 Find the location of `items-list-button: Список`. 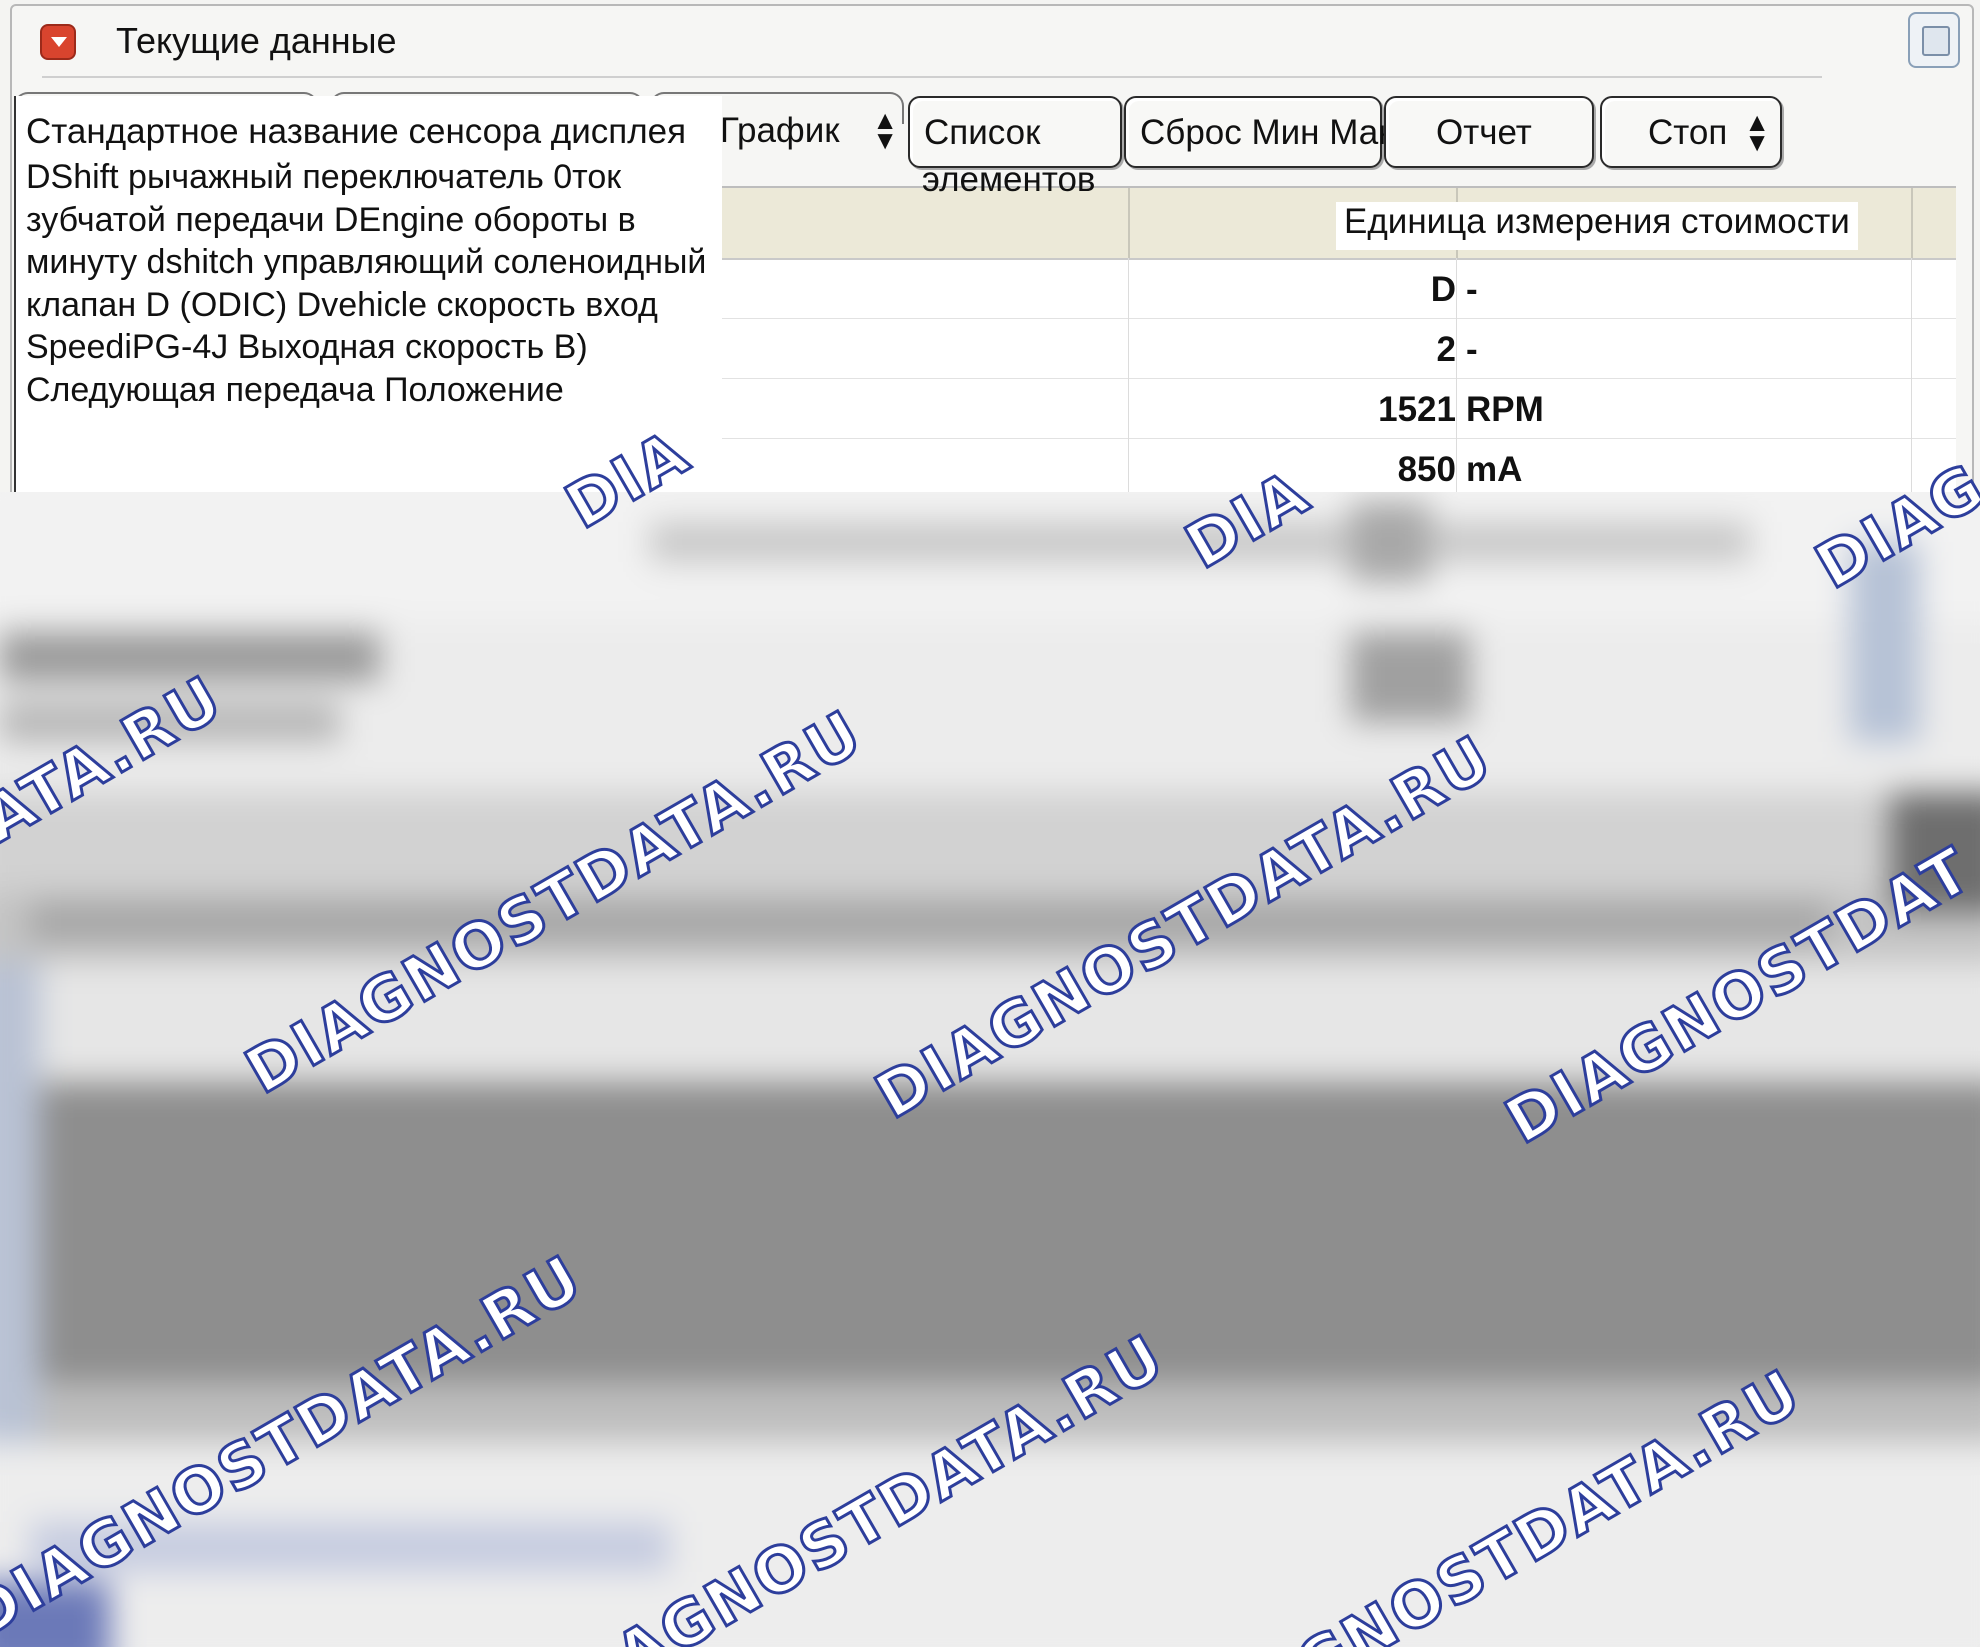

items-list-button: Список is located at coordinates (1015, 132).